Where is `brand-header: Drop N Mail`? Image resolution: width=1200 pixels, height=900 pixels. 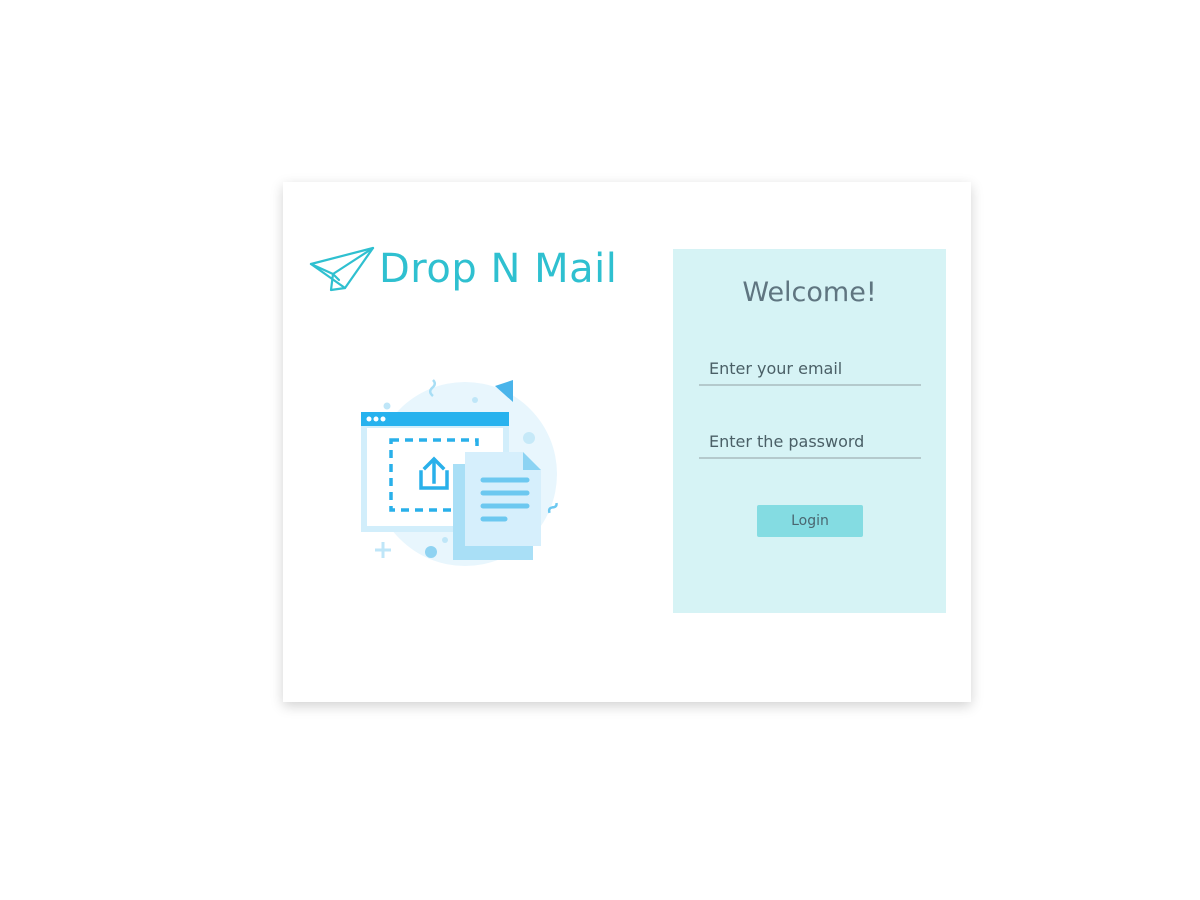
brand-header: Drop N Mail is located at coordinates (463, 269).